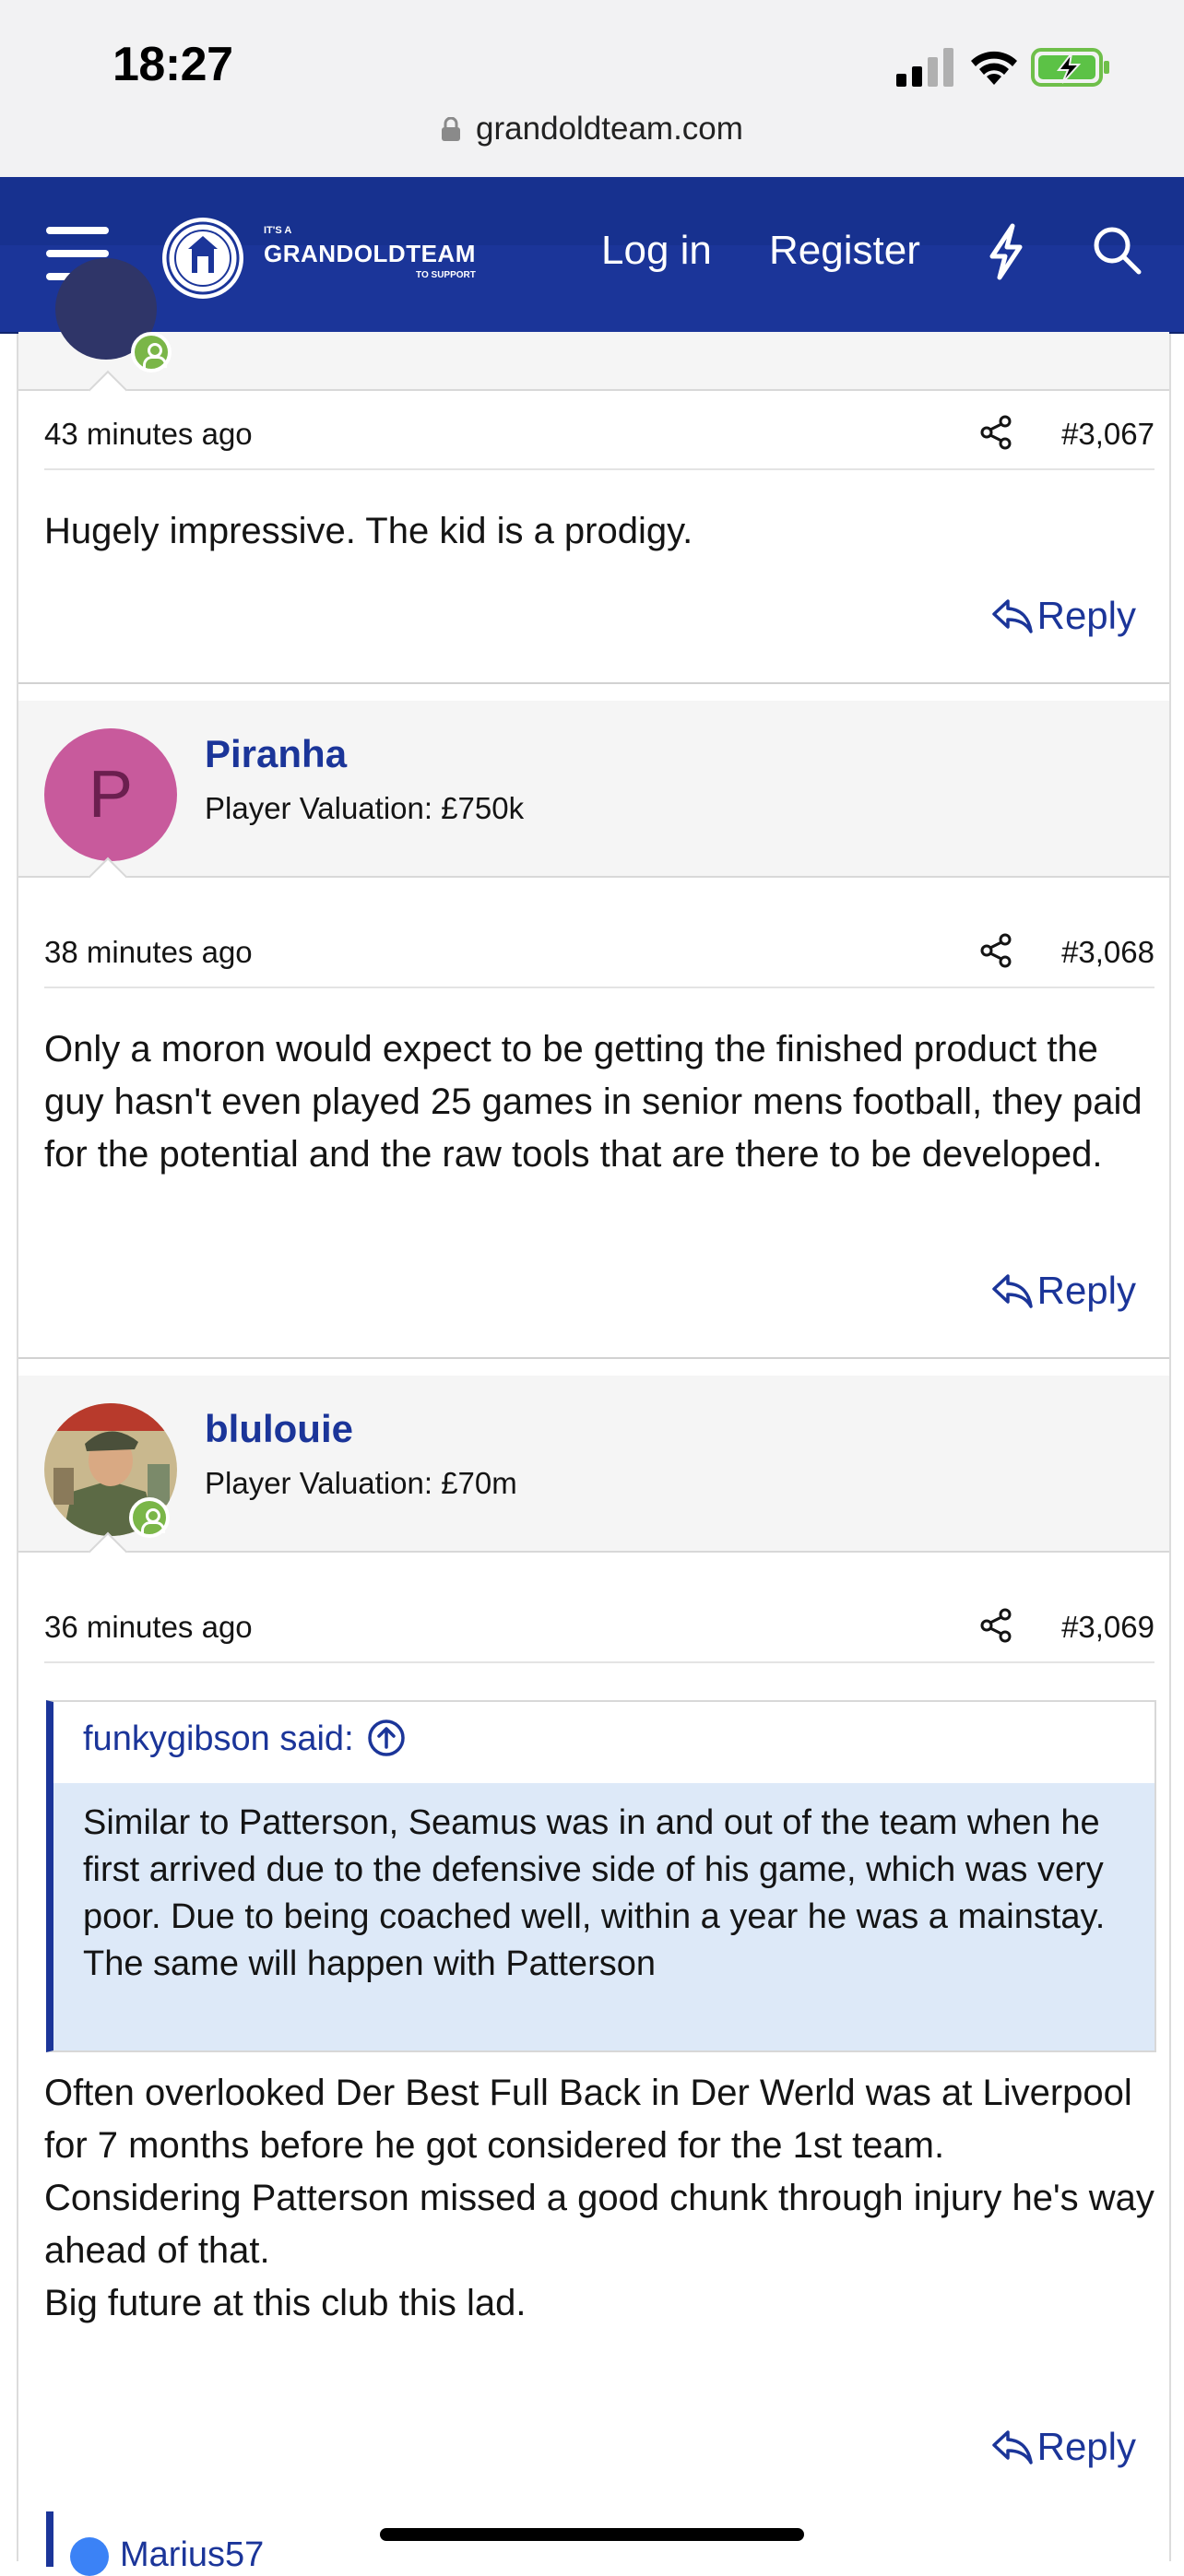  I want to click on user-title: Player Valuation: £70m, so click(361, 1483).